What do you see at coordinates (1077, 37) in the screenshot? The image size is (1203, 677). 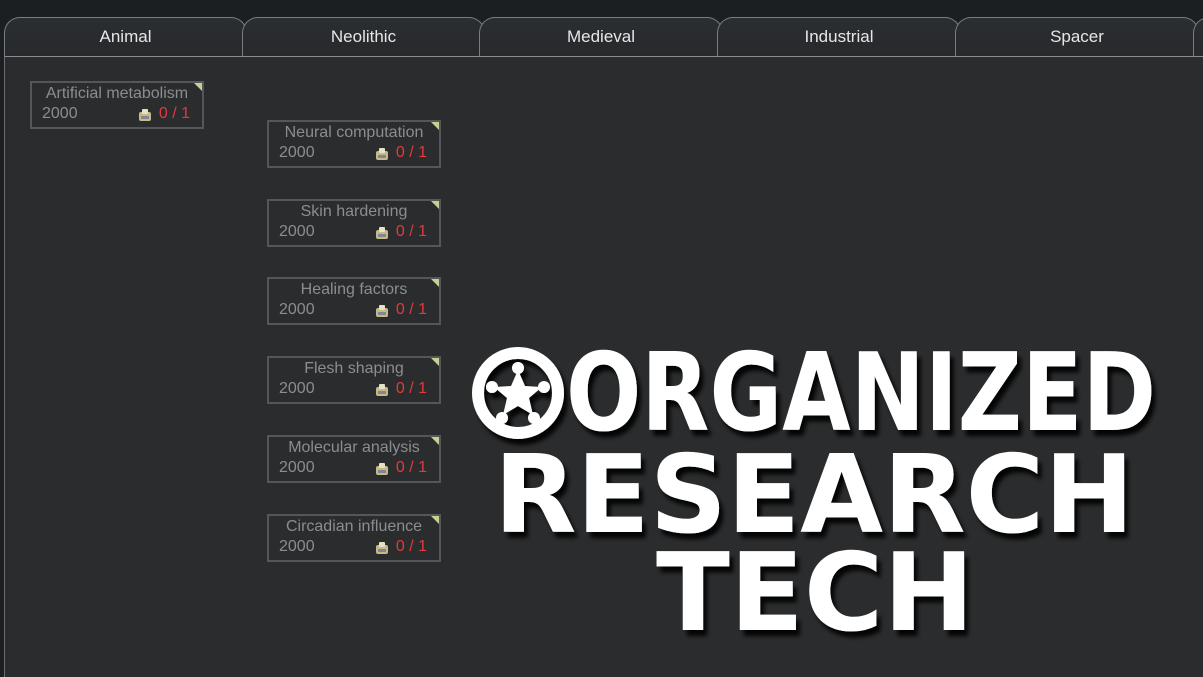 I see `tab-spacer: Spacer` at bounding box center [1077, 37].